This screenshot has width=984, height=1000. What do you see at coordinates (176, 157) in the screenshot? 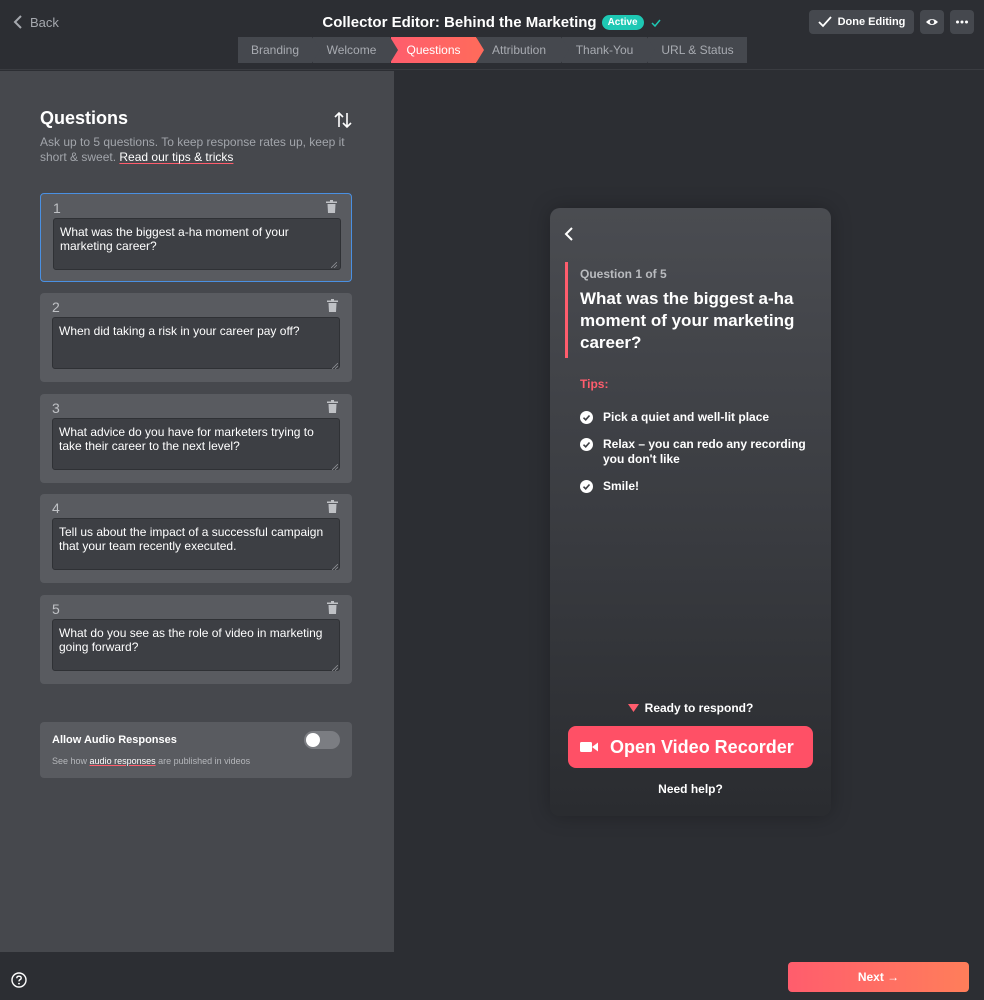
I see `tips-link: Read our tips & tricks` at bounding box center [176, 157].